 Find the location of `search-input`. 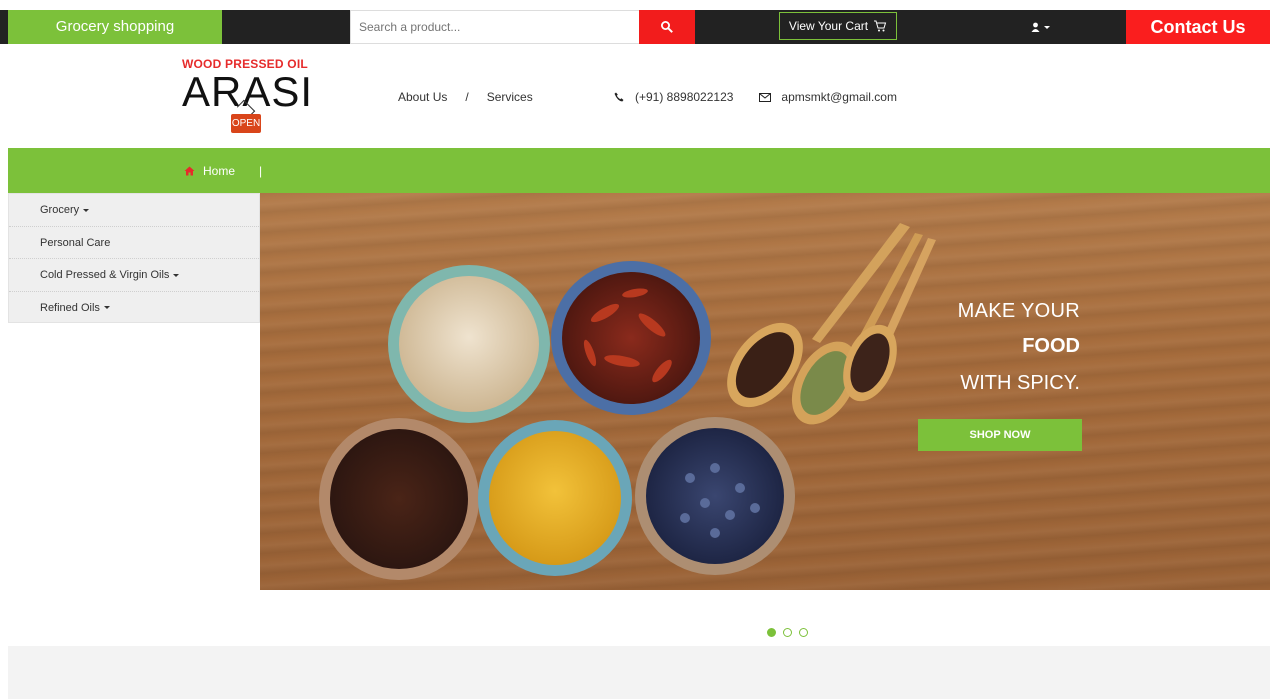

search-input is located at coordinates (495, 27).